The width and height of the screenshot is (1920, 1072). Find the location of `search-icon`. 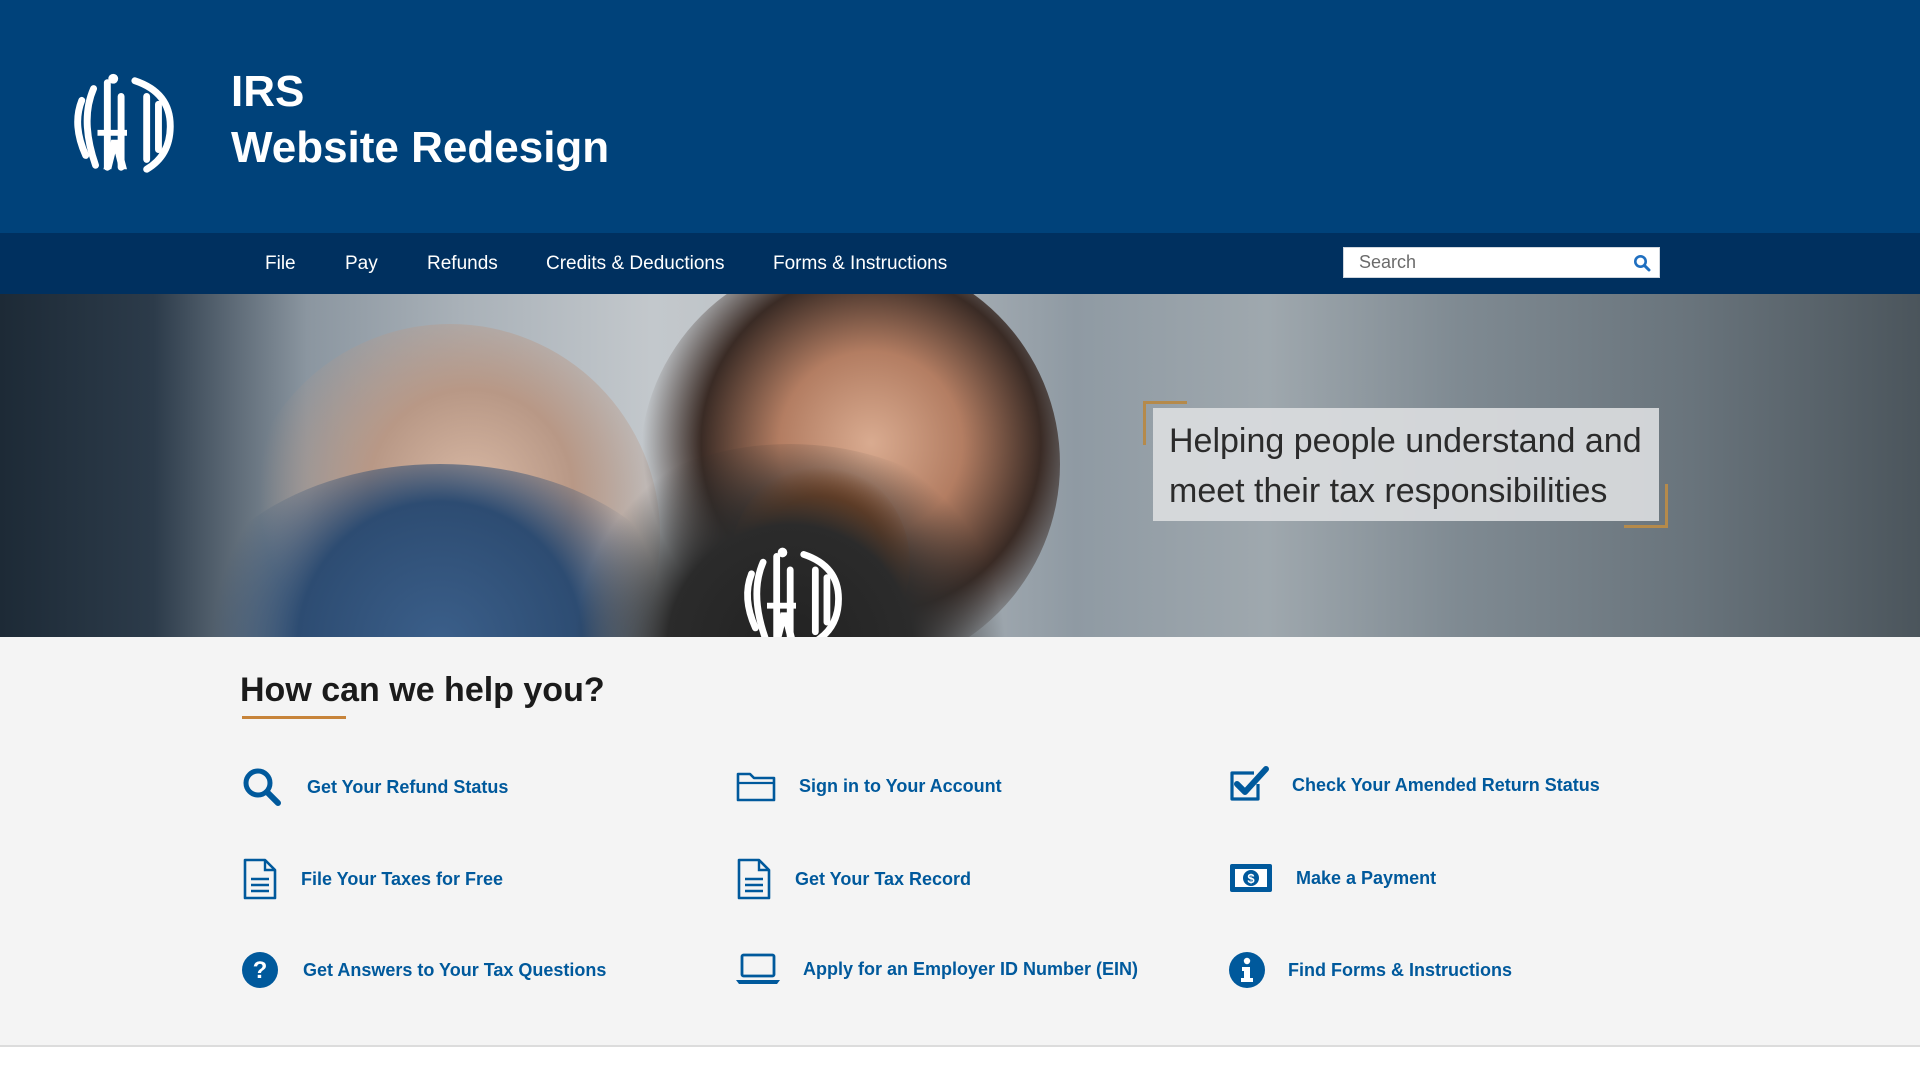

search-icon is located at coordinates (1642, 263).